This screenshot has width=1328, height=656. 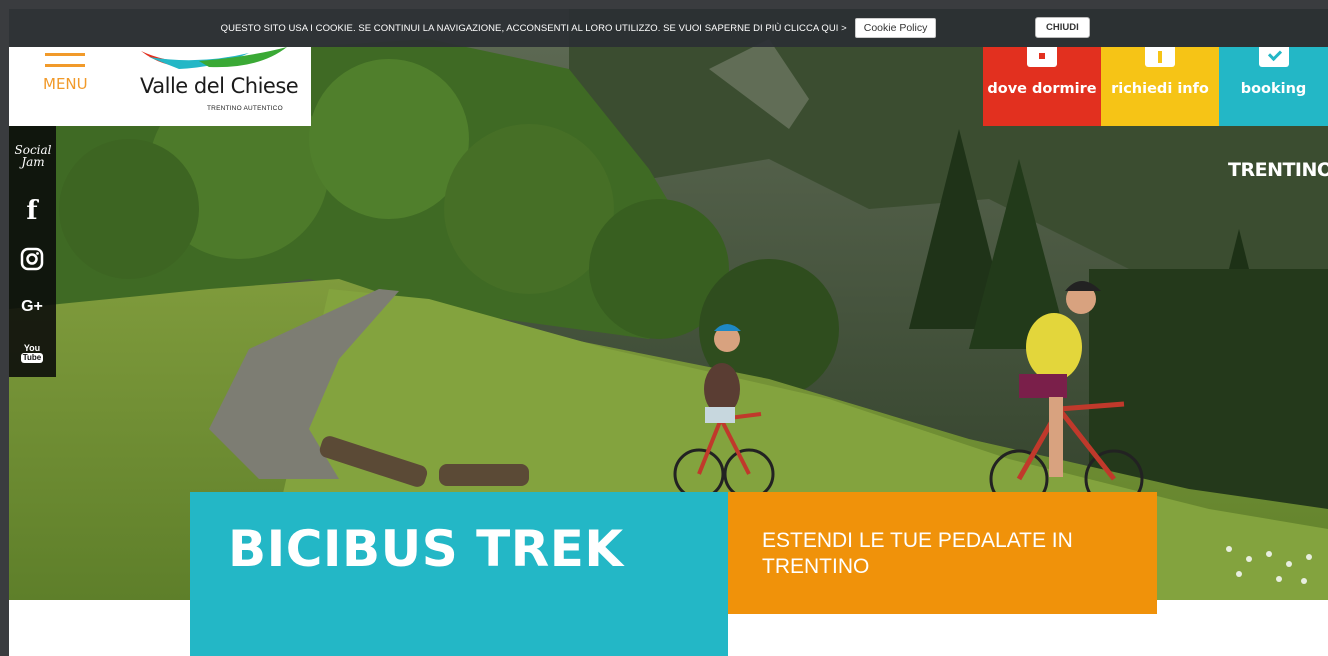 I want to click on youtube-glyph-top: You, so click(x=32, y=347).